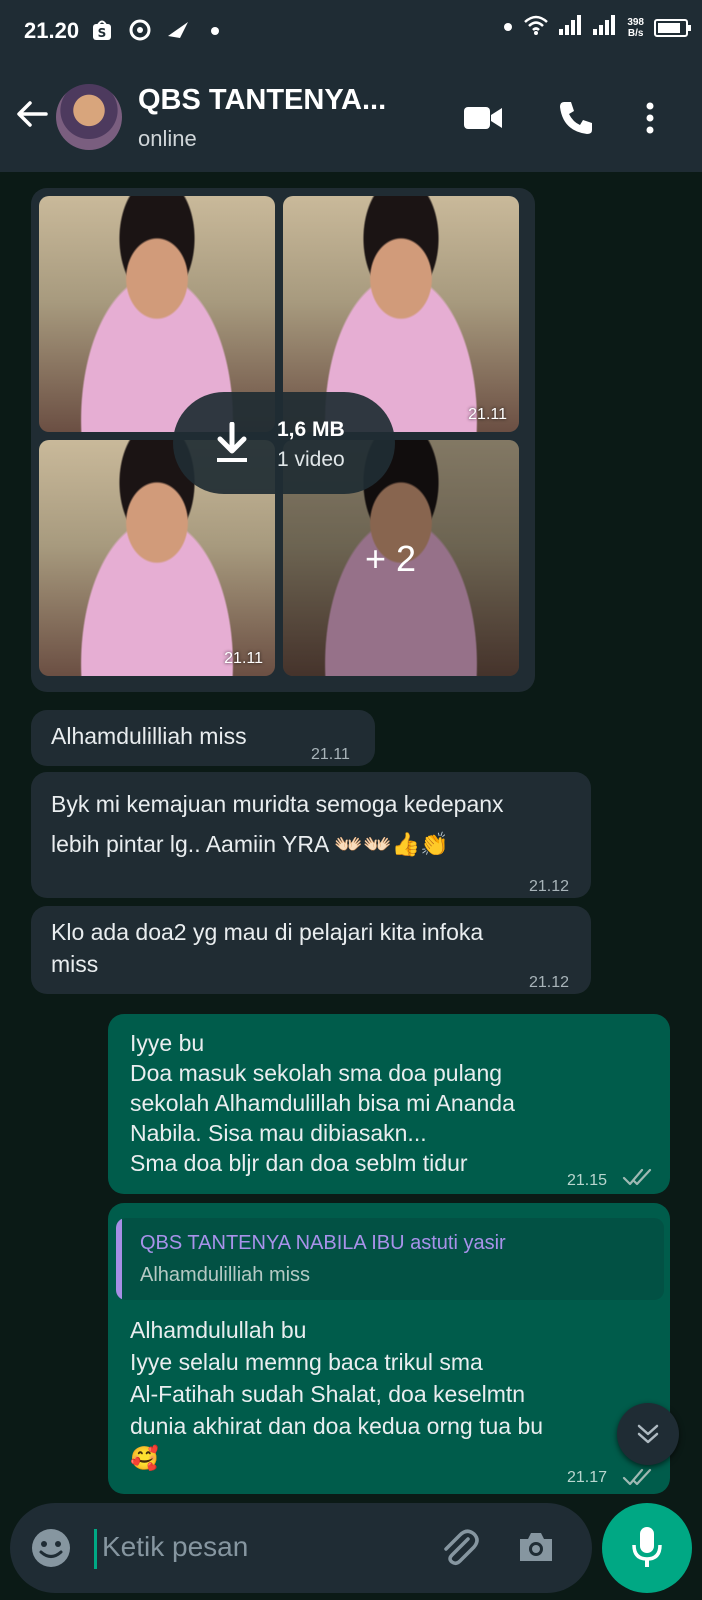 The height and width of the screenshot is (1600, 702). Describe the element at coordinates (299, 1163) in the screenshot. I see `message-line: Sma doa bljr dan doa seblm tidur` at that location.